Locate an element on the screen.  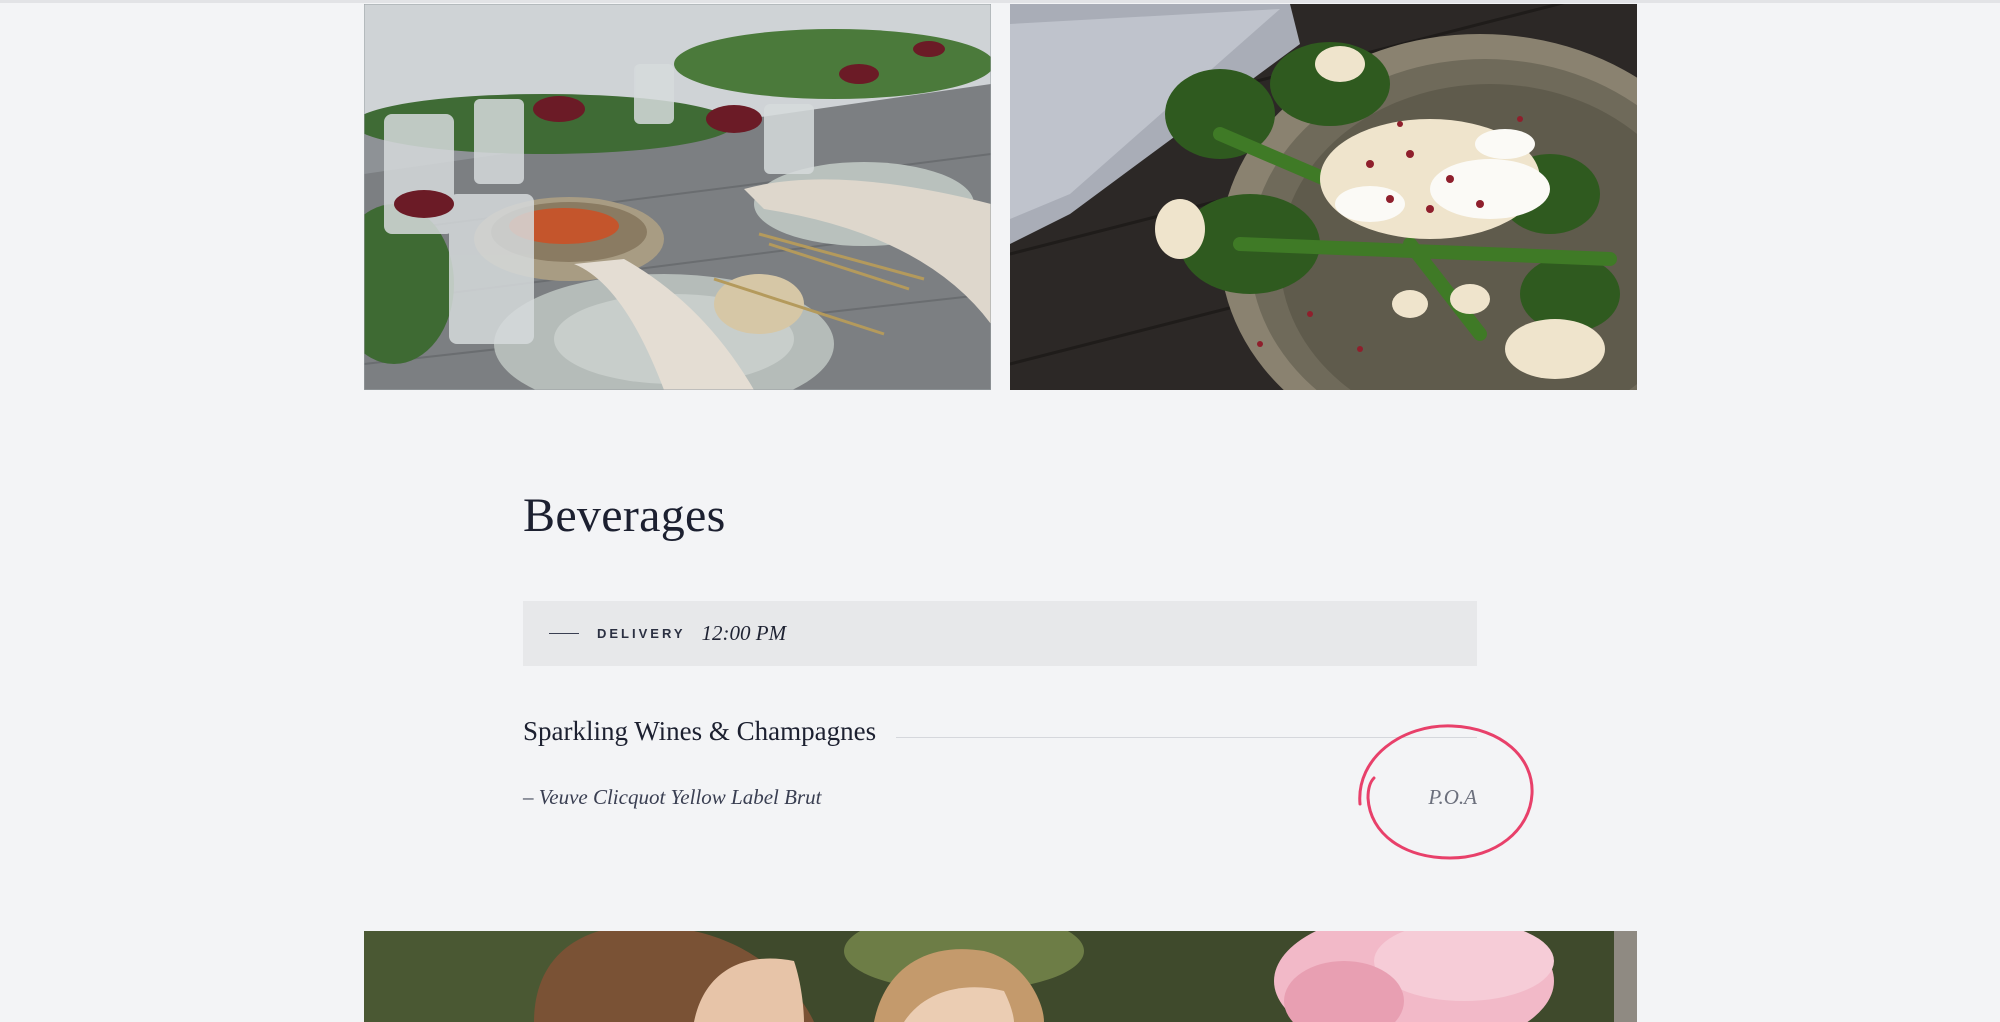
menu-item-name: – Veuve Clicquot Yellow Label Brut is located at coordinates (672, 797).